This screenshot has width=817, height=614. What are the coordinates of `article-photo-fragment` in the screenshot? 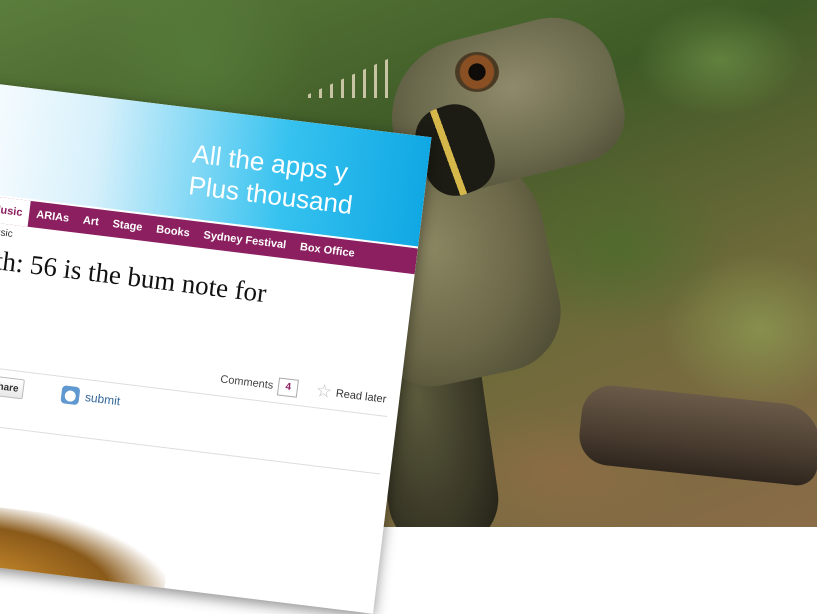 It's located at (86, 555).